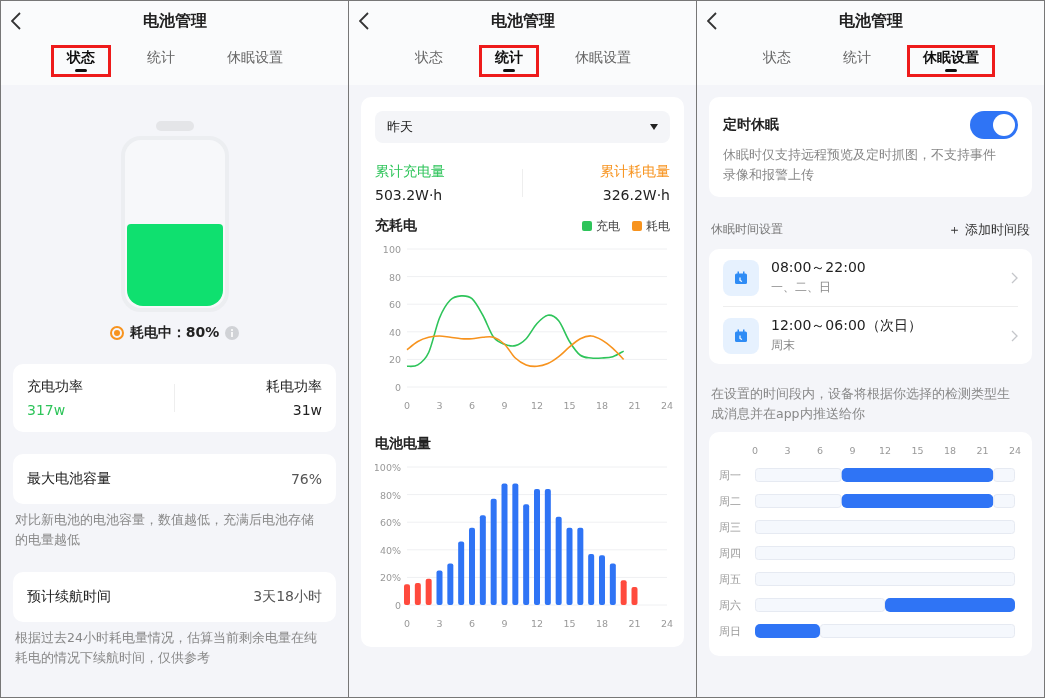 The image size is (1045, 698). I want to click on hour-label: 6, so click(820, 450).